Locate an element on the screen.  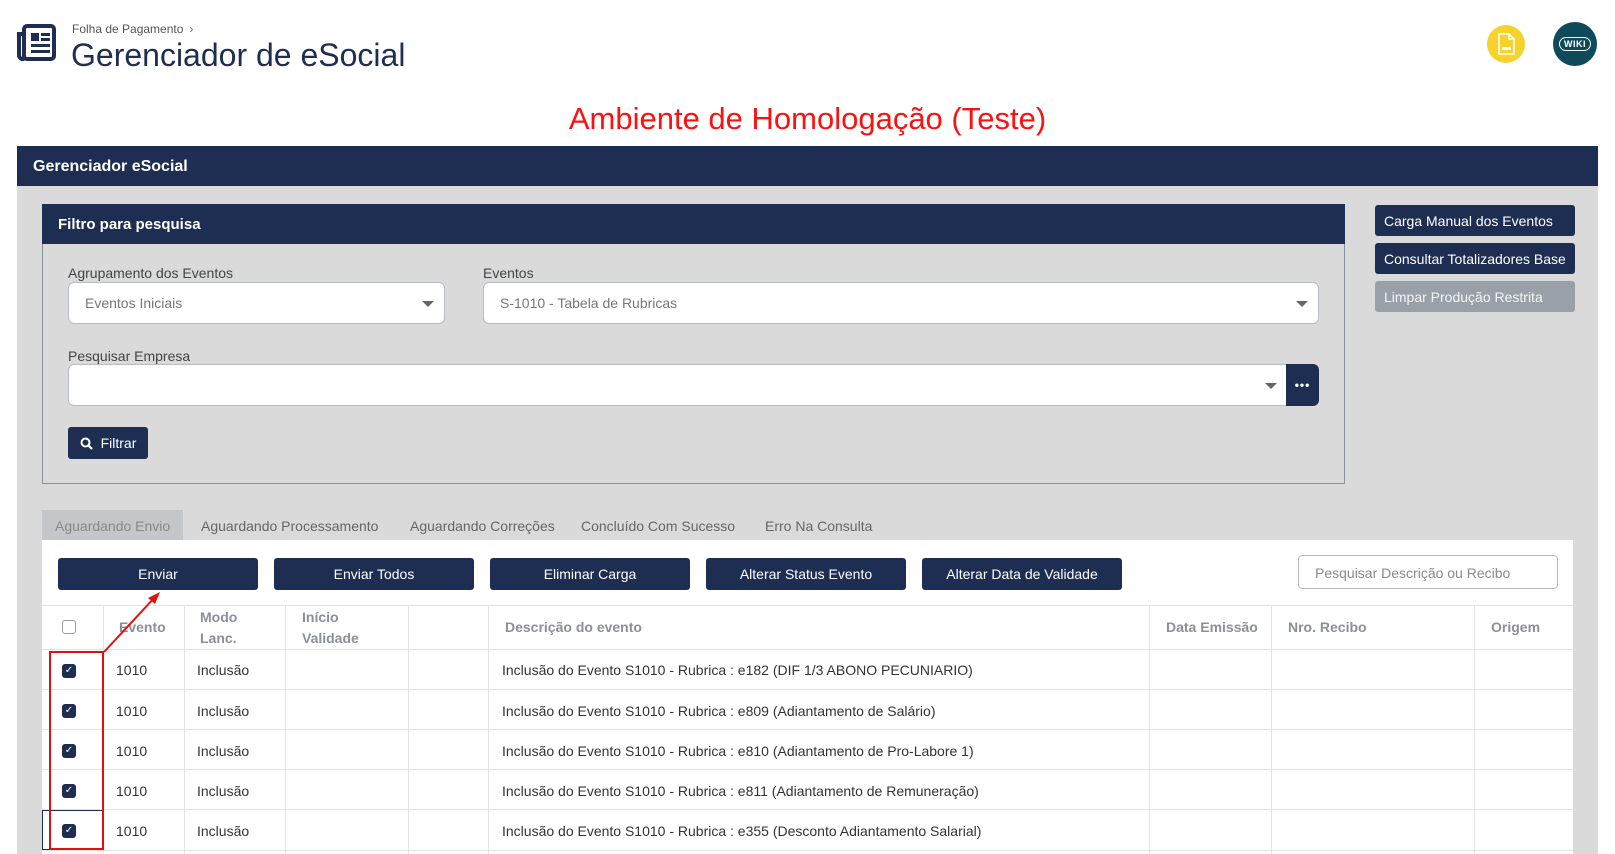
header-receipt: Nro. Recibo is located at coordinates (1327, 627).